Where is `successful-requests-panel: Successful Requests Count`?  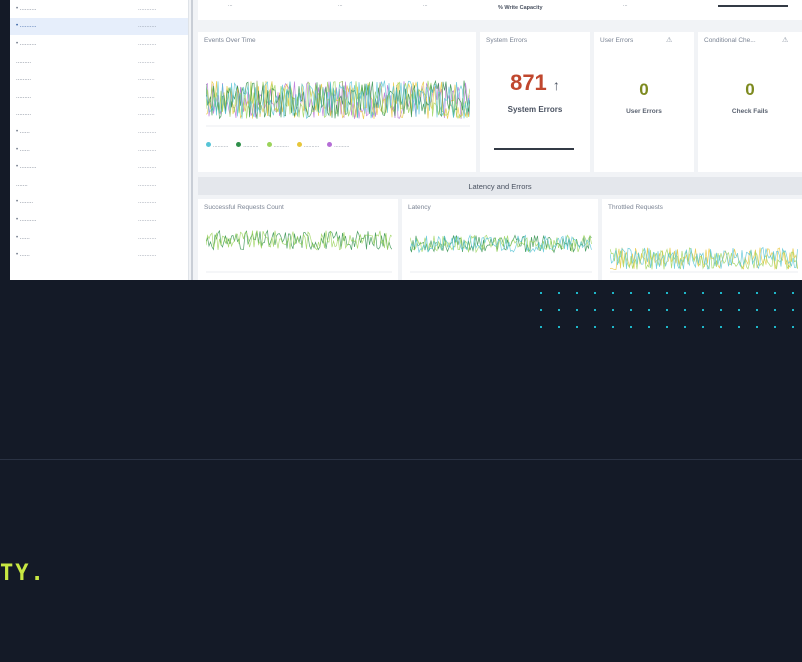
successful-requests-panel: Successful Requests Count is located at coordinates (298, 239).